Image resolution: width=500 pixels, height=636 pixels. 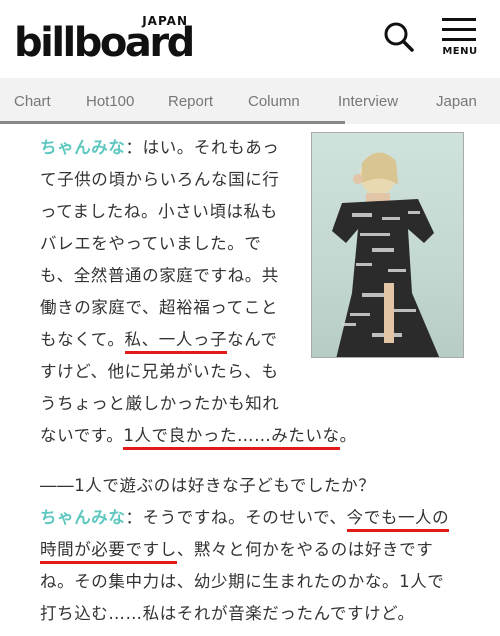 What do you see at coordinates (159, 275) in the screenshot?
I see `answer-line: も、全然普通の家庭ですね。共` at bounding box center [159, 275].